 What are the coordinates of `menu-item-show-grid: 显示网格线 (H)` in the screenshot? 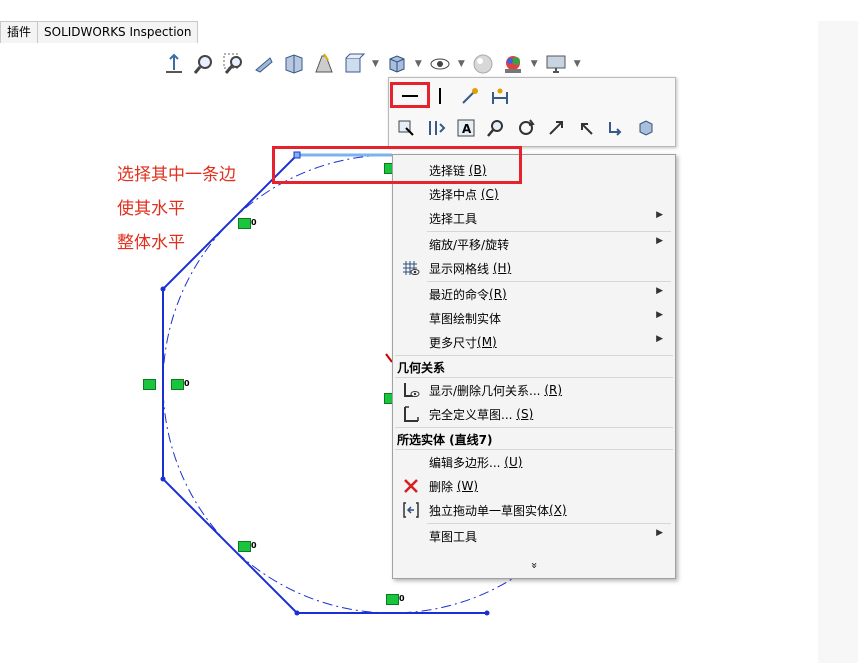 It's located at (534, 268).